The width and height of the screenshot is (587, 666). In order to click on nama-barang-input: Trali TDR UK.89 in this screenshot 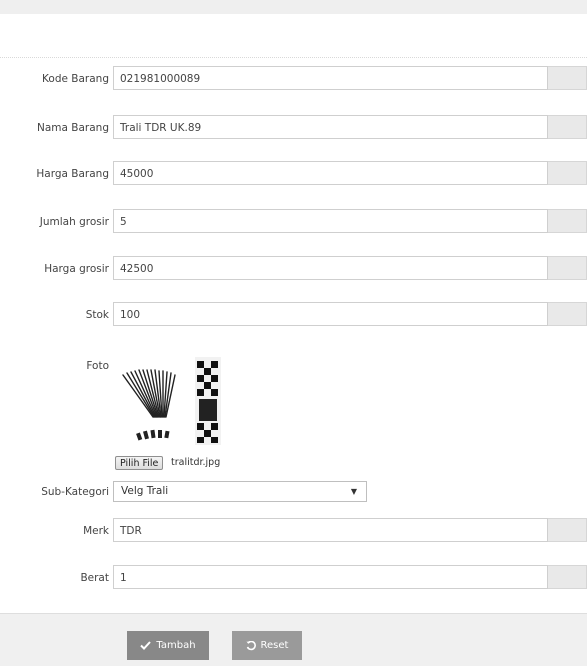, I will do `click(330, 127)`.